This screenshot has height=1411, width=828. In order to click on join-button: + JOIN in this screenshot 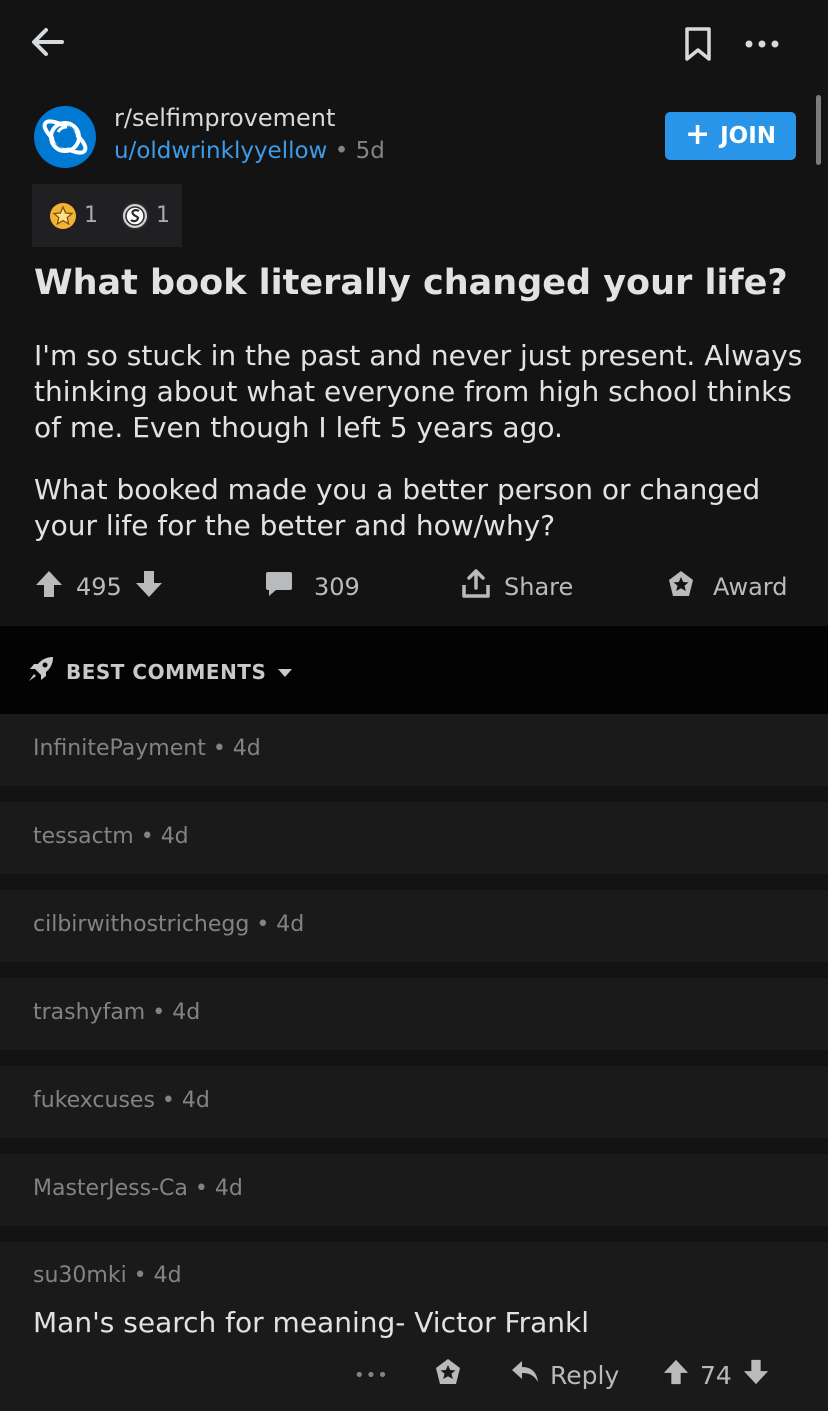, I will do `click(730, 136)`.